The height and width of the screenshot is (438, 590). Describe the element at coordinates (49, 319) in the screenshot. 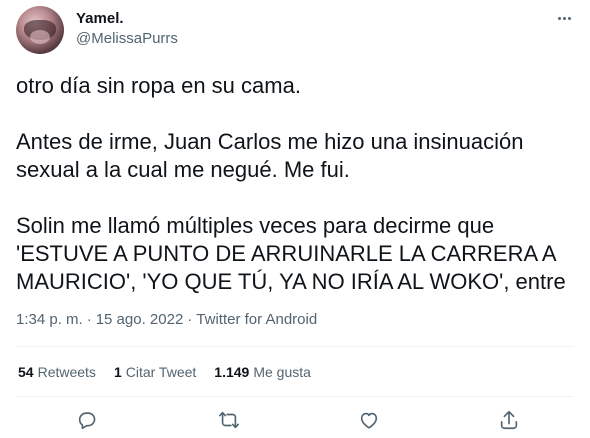

I see `tweet-time: 1:34 p. m.` at that location.